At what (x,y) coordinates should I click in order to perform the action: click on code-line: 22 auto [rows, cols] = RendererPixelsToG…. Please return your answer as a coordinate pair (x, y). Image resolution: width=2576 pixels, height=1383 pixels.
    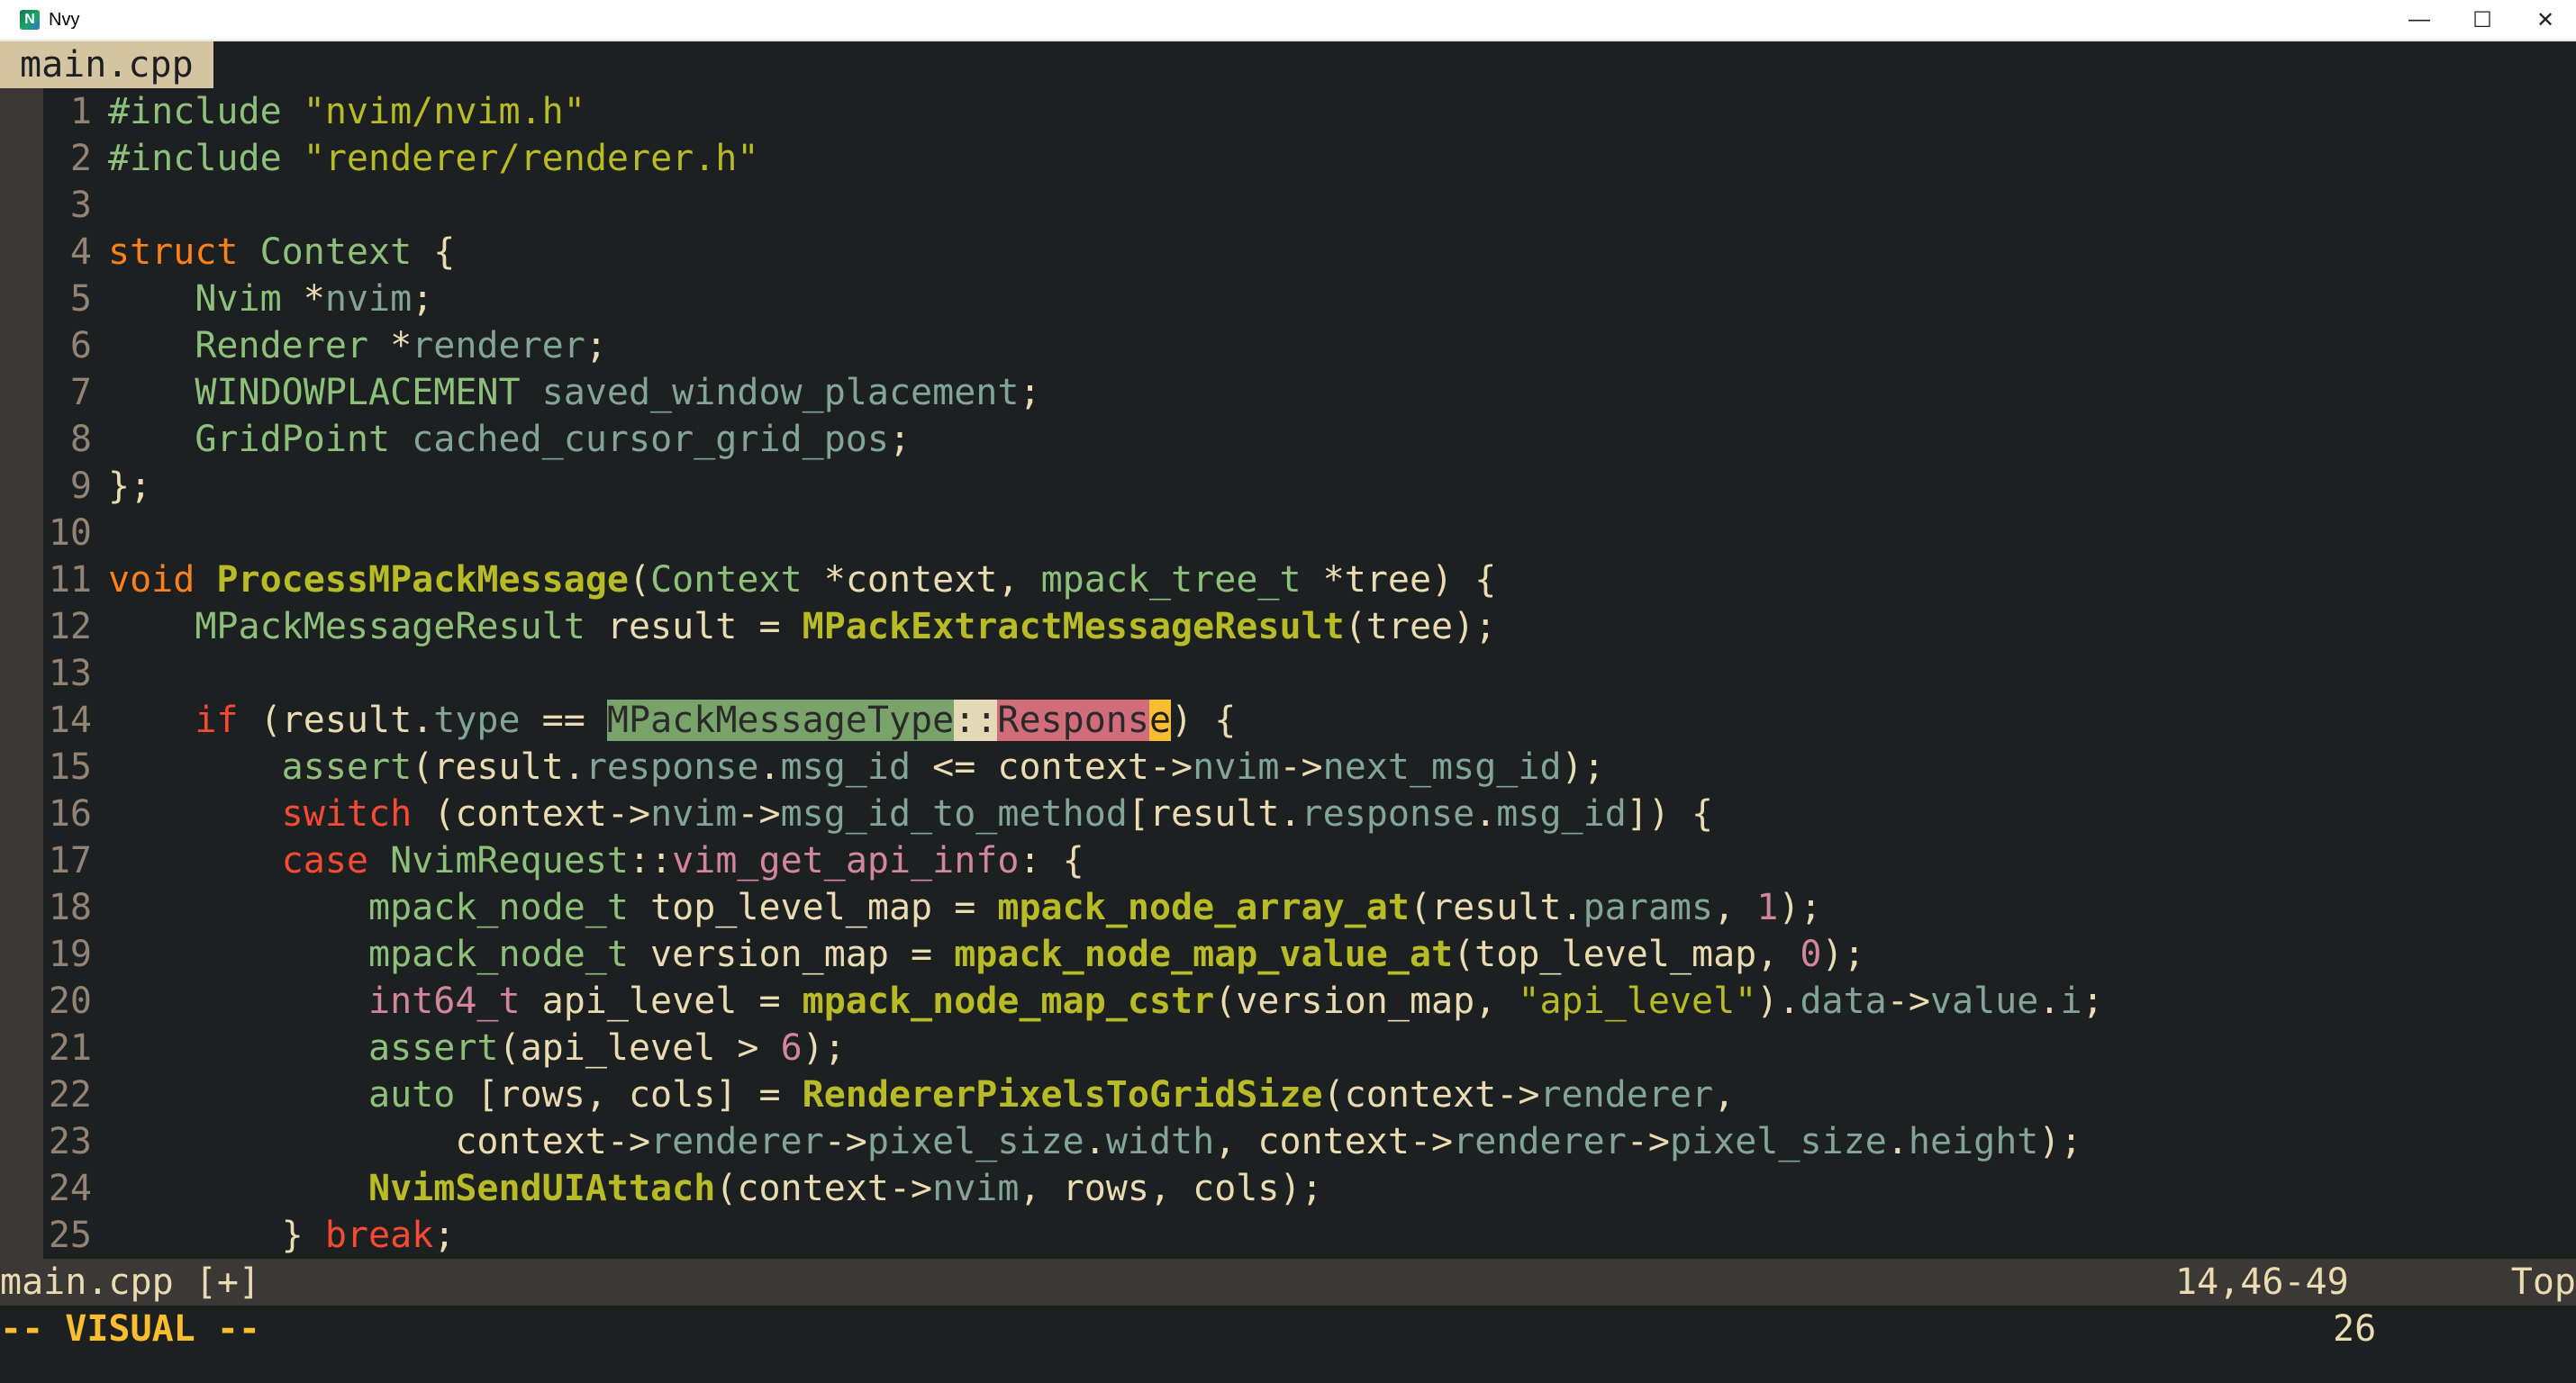
    Looking at the image, I should click on (1288, 1094).